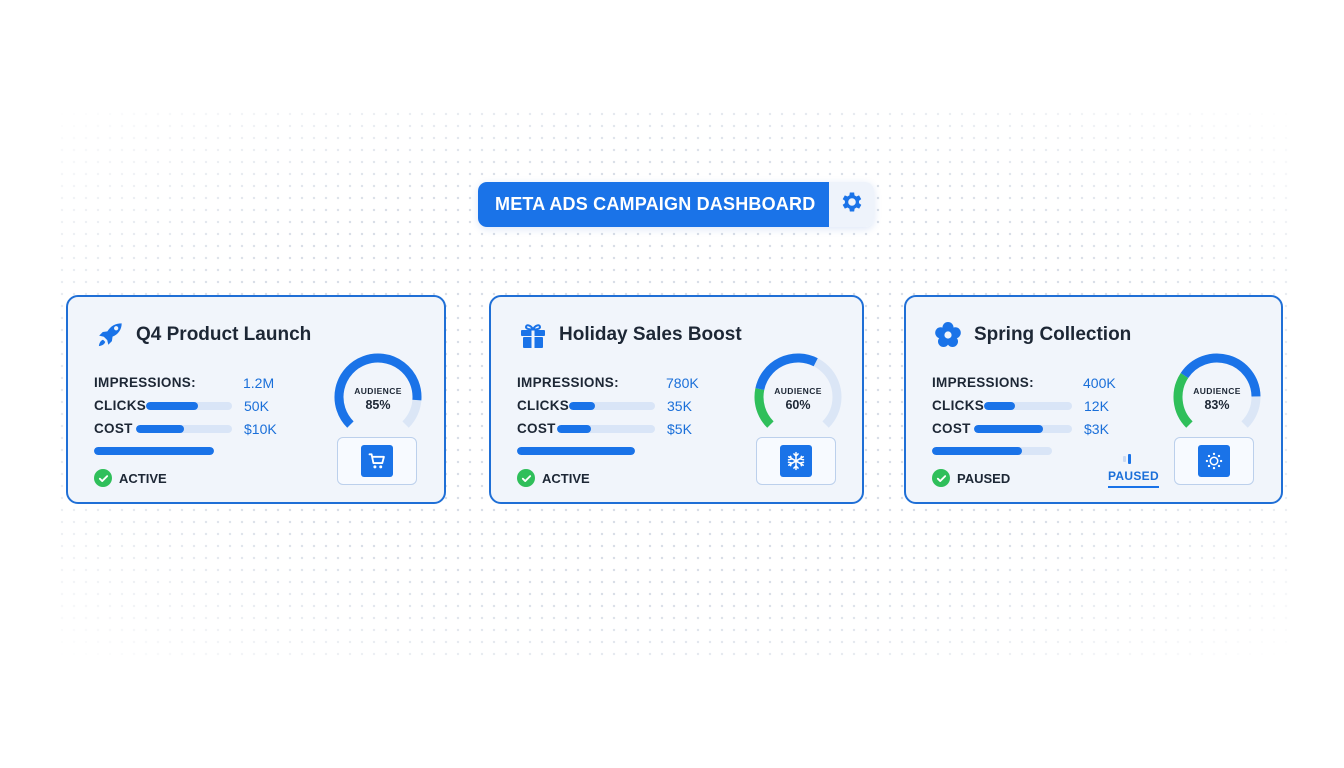  I want to click on audience-gauge: AUDIENCE 83%, so click(1217, 397).